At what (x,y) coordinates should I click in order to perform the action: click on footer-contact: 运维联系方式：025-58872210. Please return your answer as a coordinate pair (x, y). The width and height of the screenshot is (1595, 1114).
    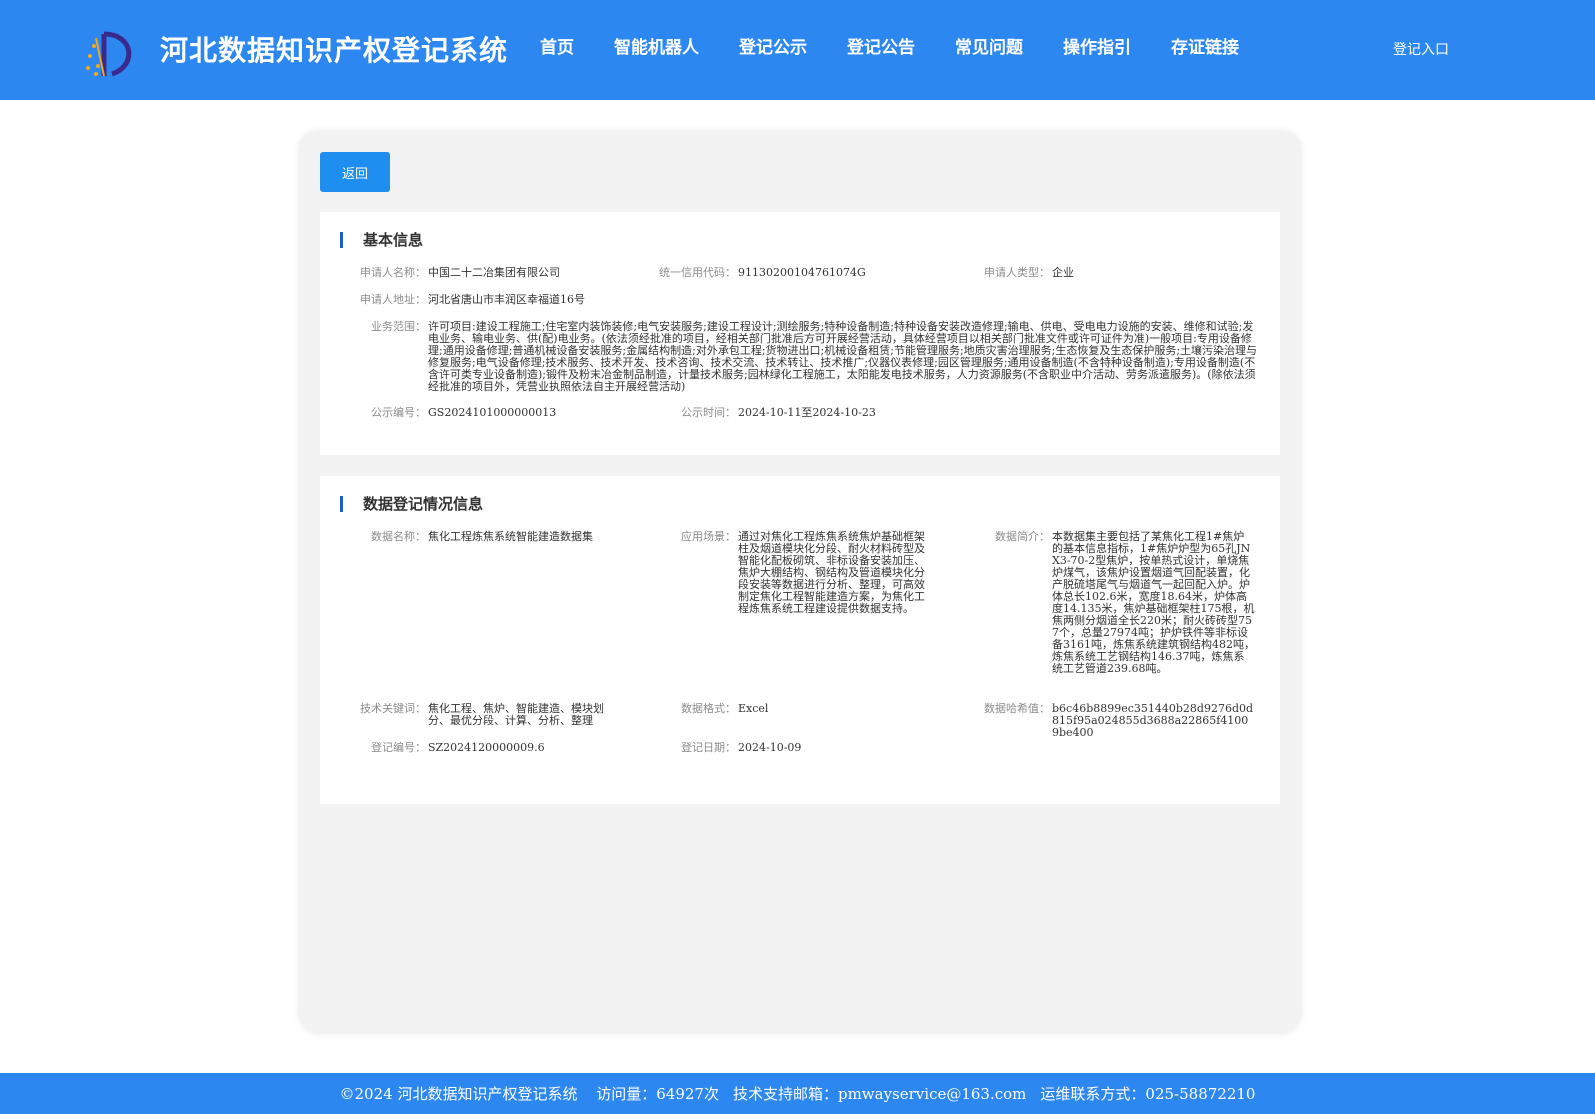
    Looking at the image, I should click on (1148, 1094).